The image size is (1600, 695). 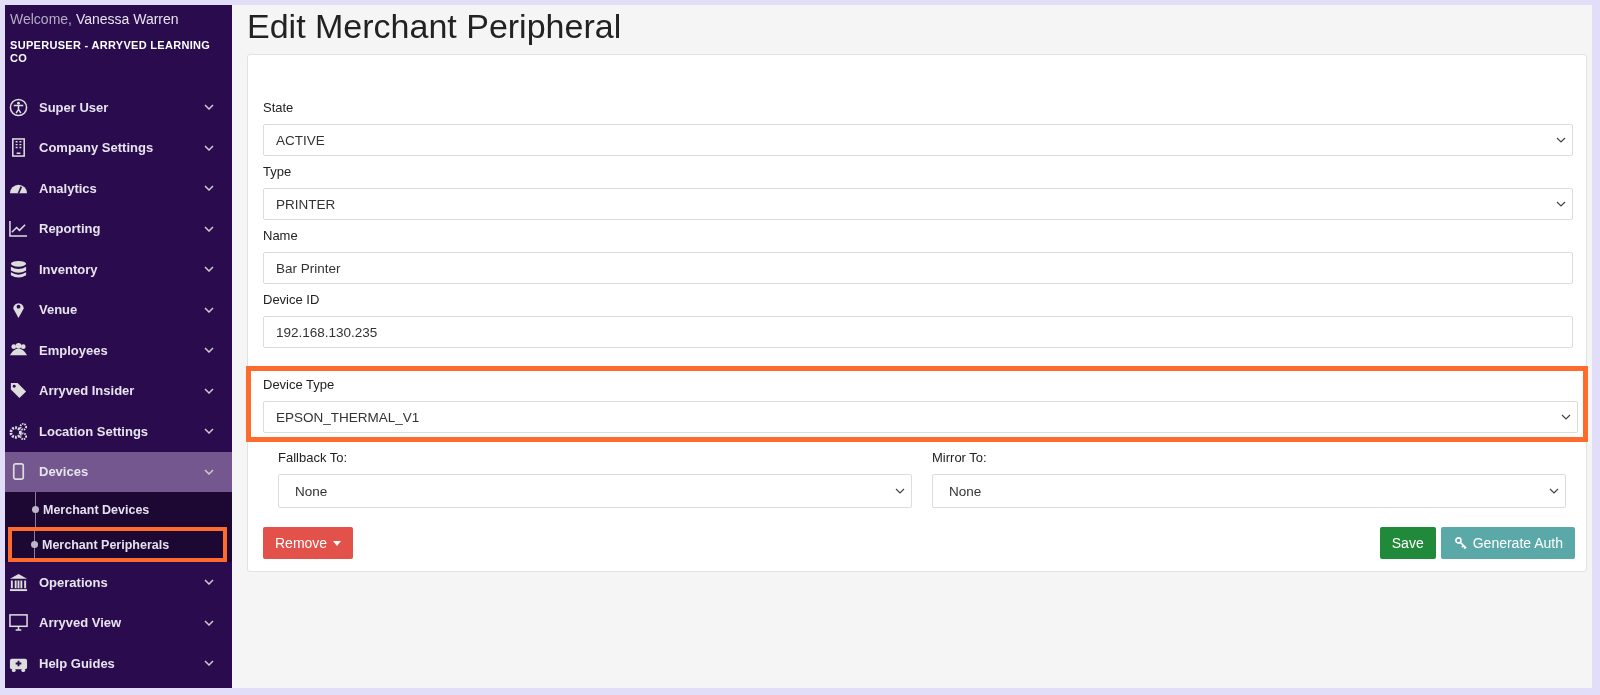 I want to click on monitor-icon, so click(x=18, y=623).